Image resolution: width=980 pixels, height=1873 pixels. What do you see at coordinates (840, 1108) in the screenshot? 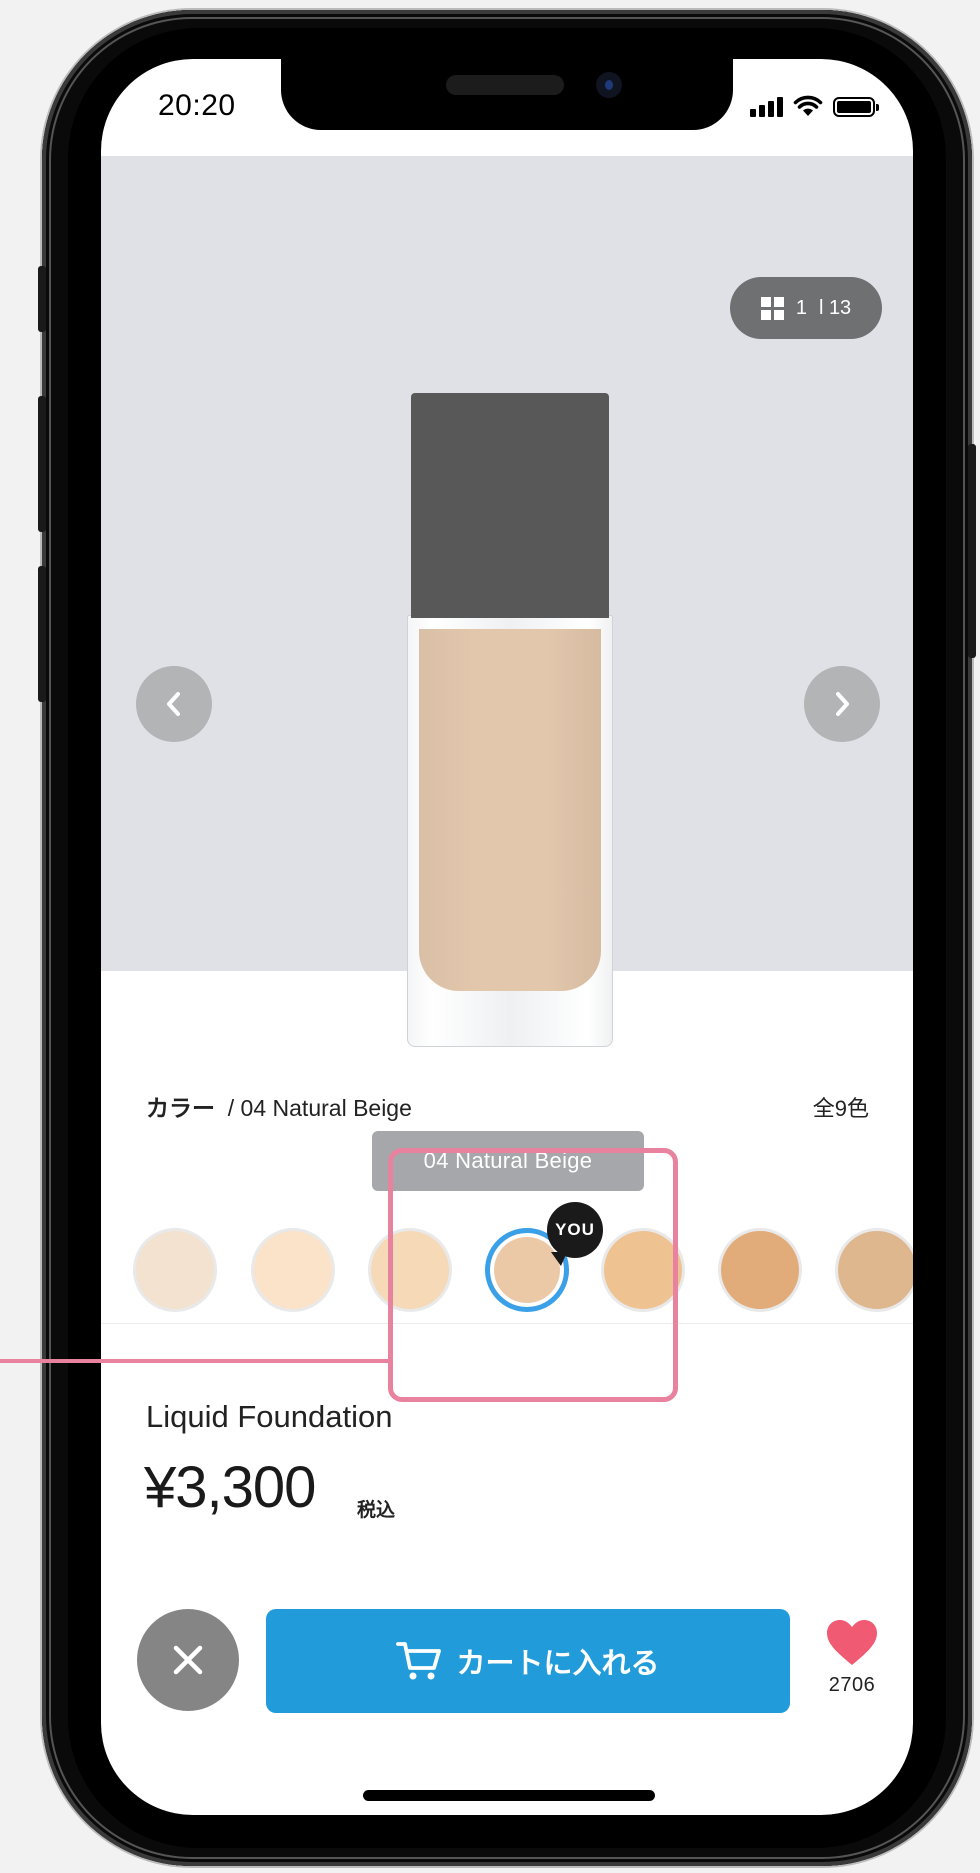
I see `color-count: 全9色` at bounding box center [840, 1108].